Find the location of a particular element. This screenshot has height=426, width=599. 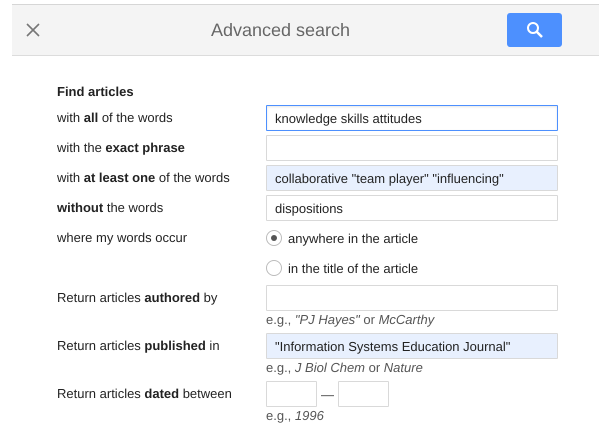

date-to-field is located at coordinates (363, 394).